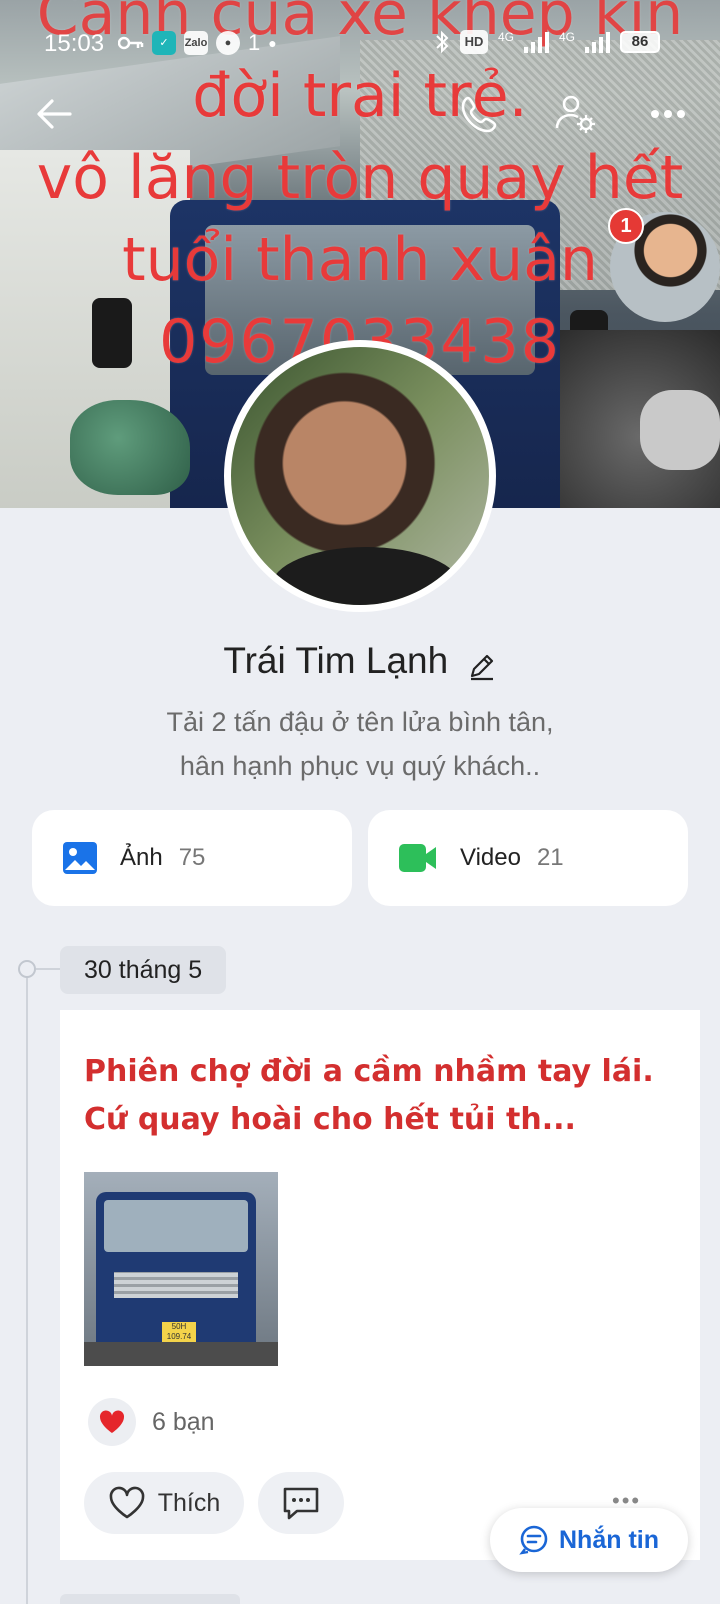 The width and height of the screenshot is (720, 1604). I want to click on next-timeline-chip, so click(150, 1599).